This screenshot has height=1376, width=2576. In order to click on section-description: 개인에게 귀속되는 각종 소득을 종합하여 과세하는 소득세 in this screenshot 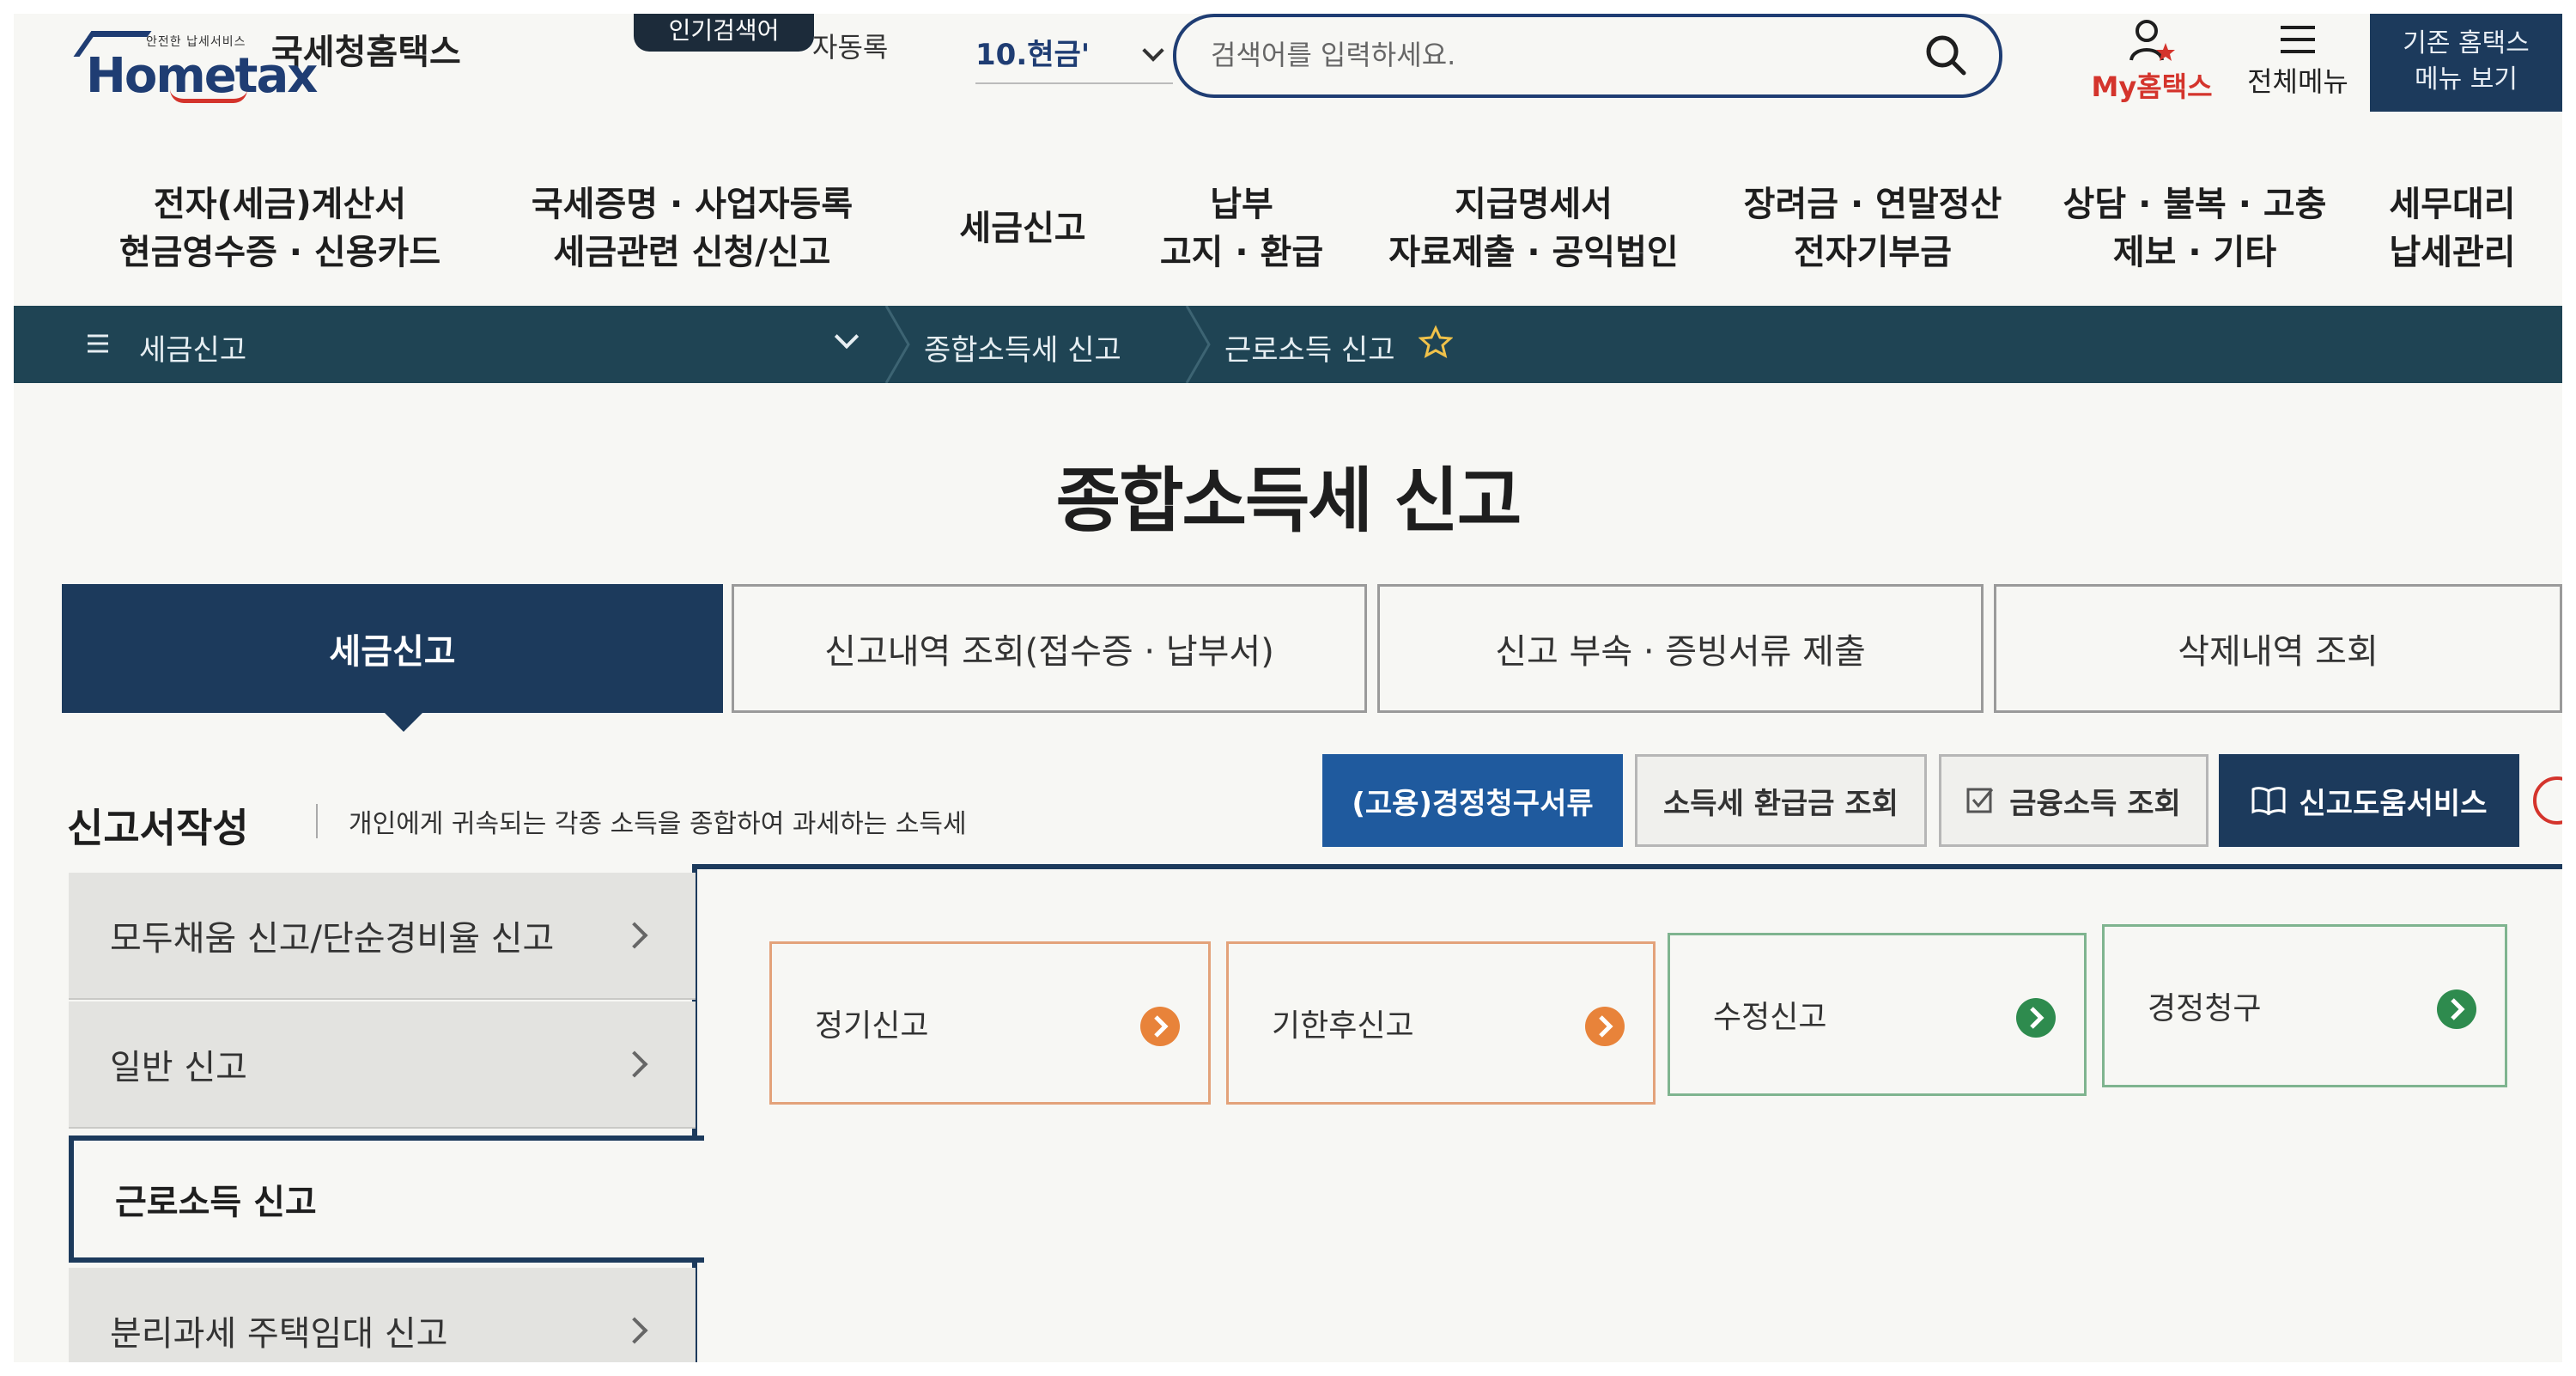, I will do `click(658, 824)`.